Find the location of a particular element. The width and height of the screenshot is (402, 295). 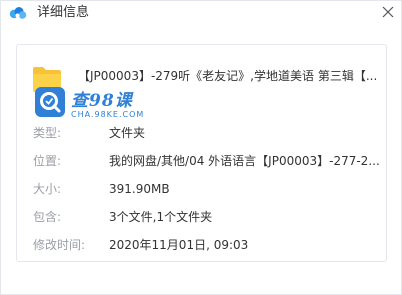

detail-row-modified: 修改时间: 2020年11月01日, 09:03 is located at coordinates (208, 245).